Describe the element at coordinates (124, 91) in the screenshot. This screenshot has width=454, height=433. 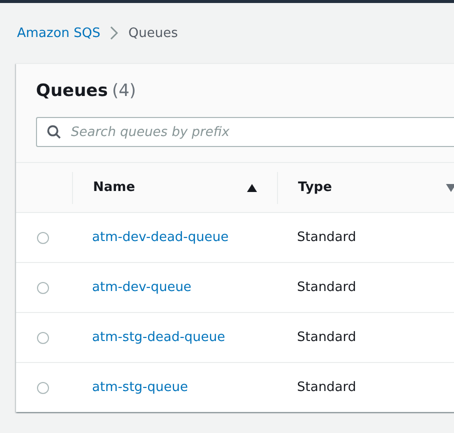
I see `queue-count: (4)` at that location.